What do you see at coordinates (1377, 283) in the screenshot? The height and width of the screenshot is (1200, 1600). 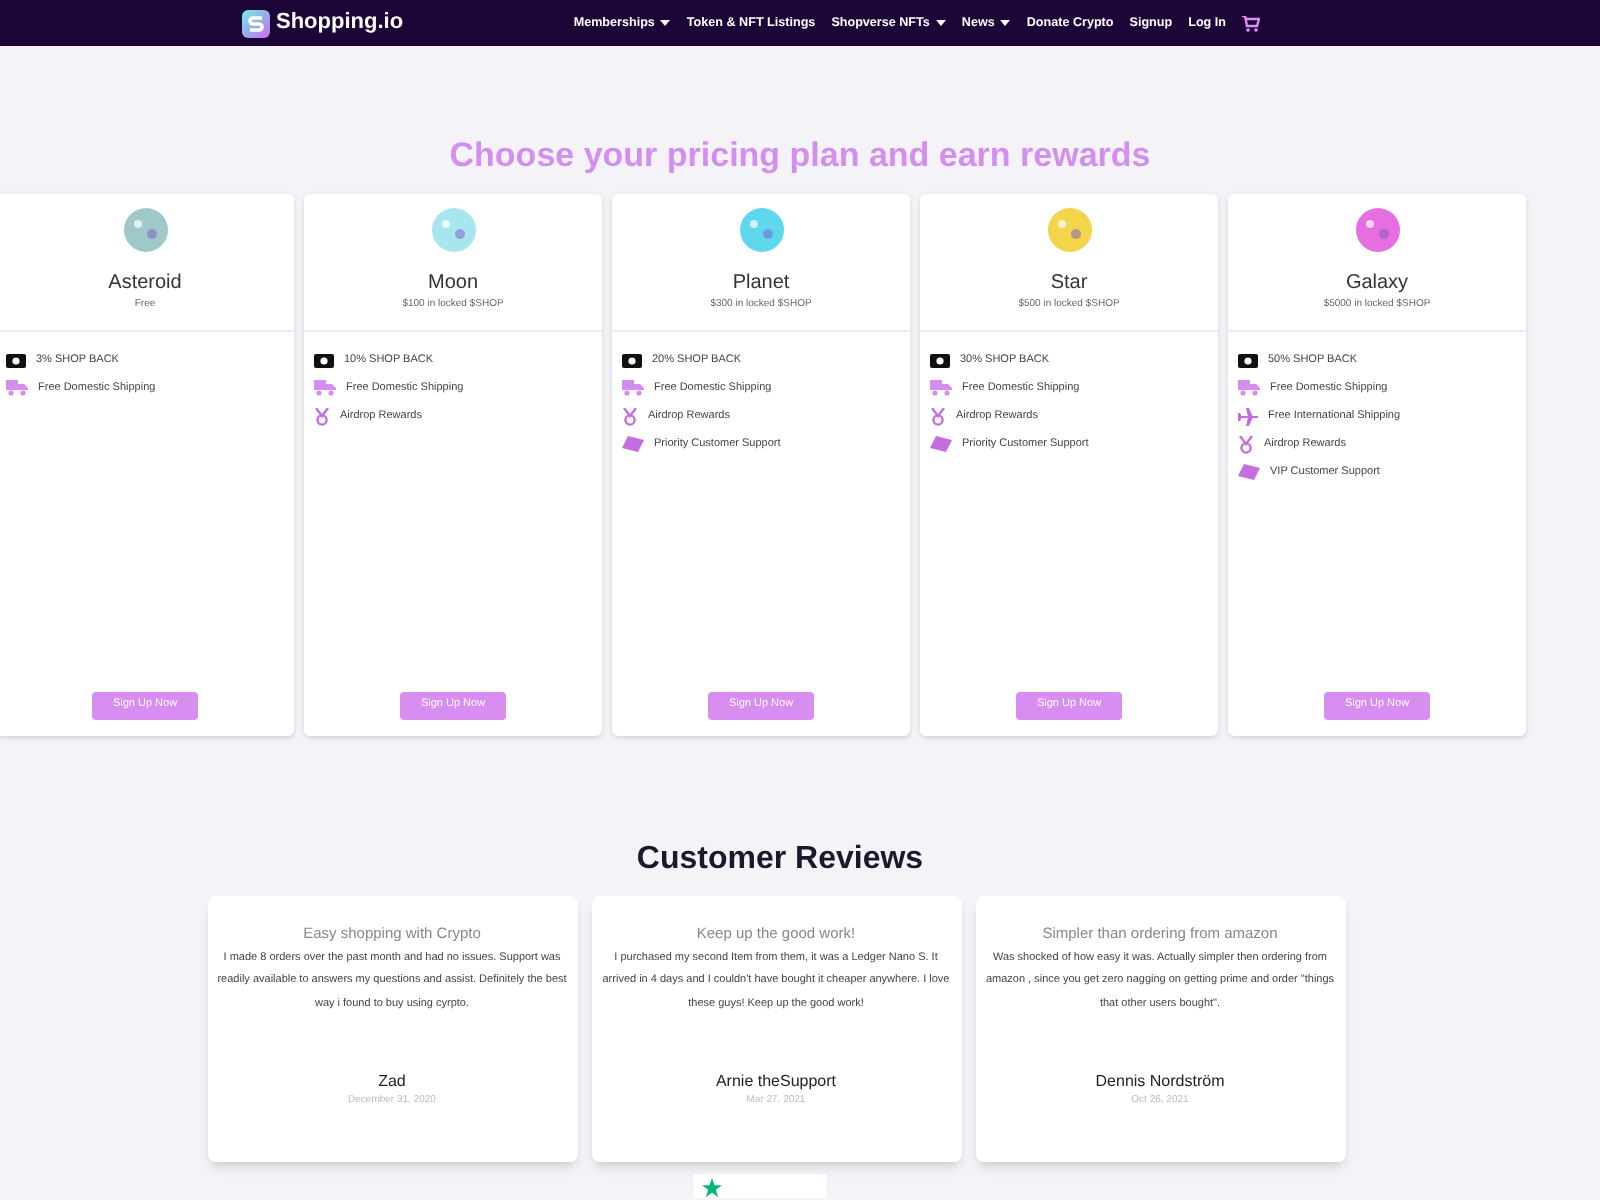 I see `plan-name: Galaxy` at bounding box center [1377, 283].